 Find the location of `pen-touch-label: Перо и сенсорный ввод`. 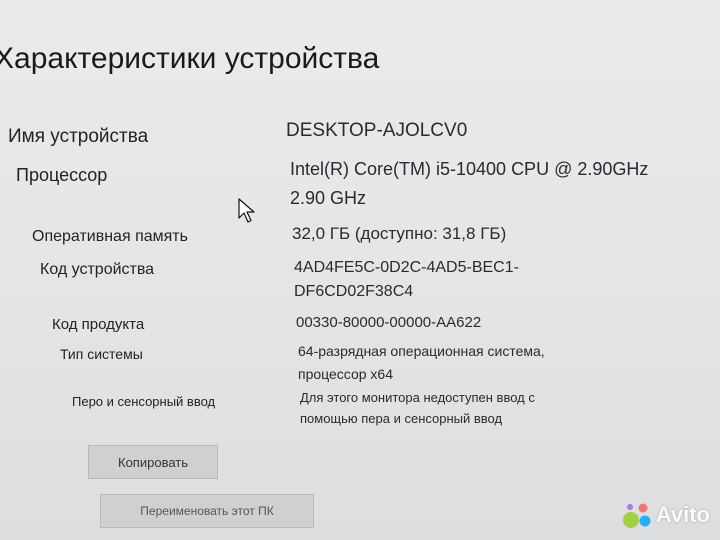

pen-touch-label: Перо и сенсорный ввод is located at coordinates (144, 401).